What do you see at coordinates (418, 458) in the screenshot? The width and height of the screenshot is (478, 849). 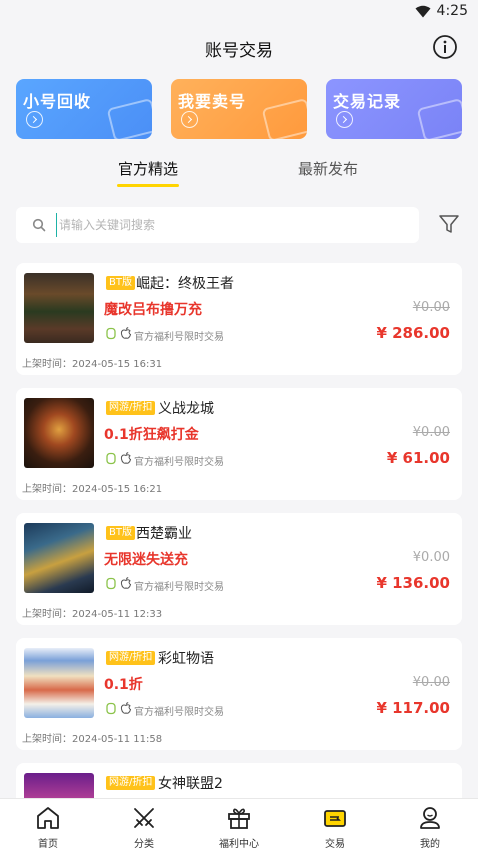 I see `price: ¥ 61.00` at bounding box center [418, 458].